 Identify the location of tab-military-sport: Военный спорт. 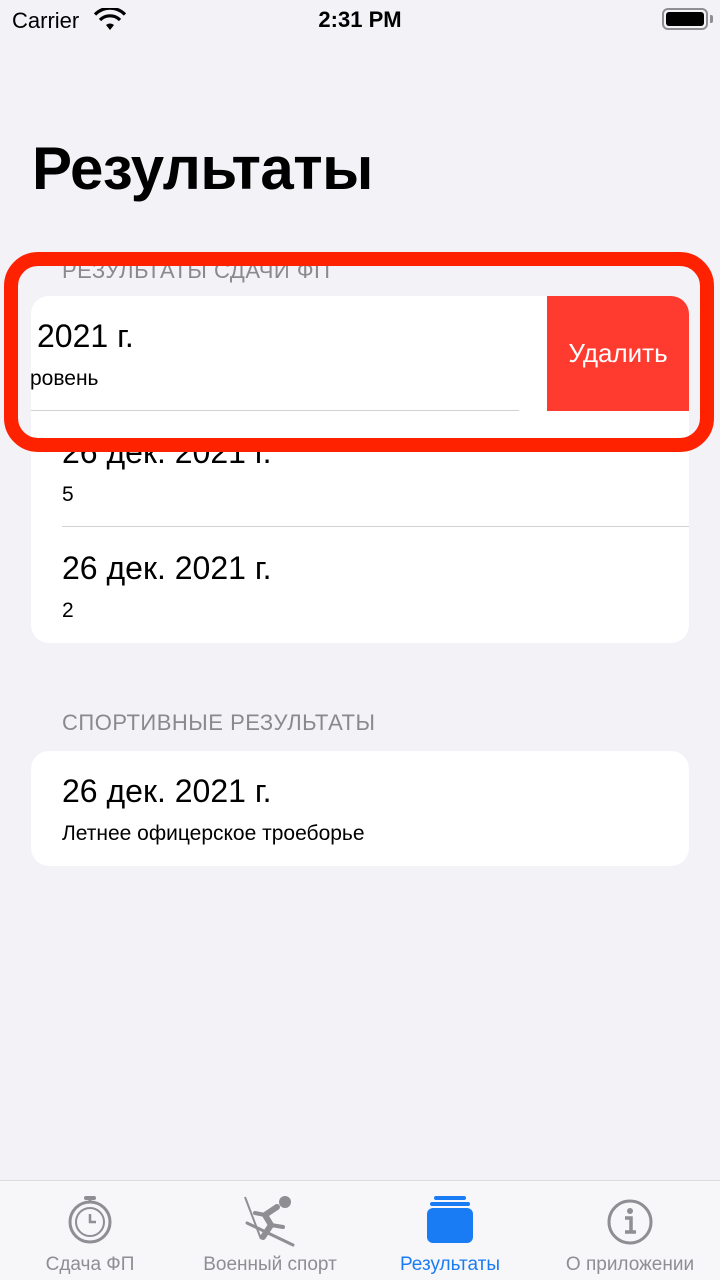
(270, 1230).